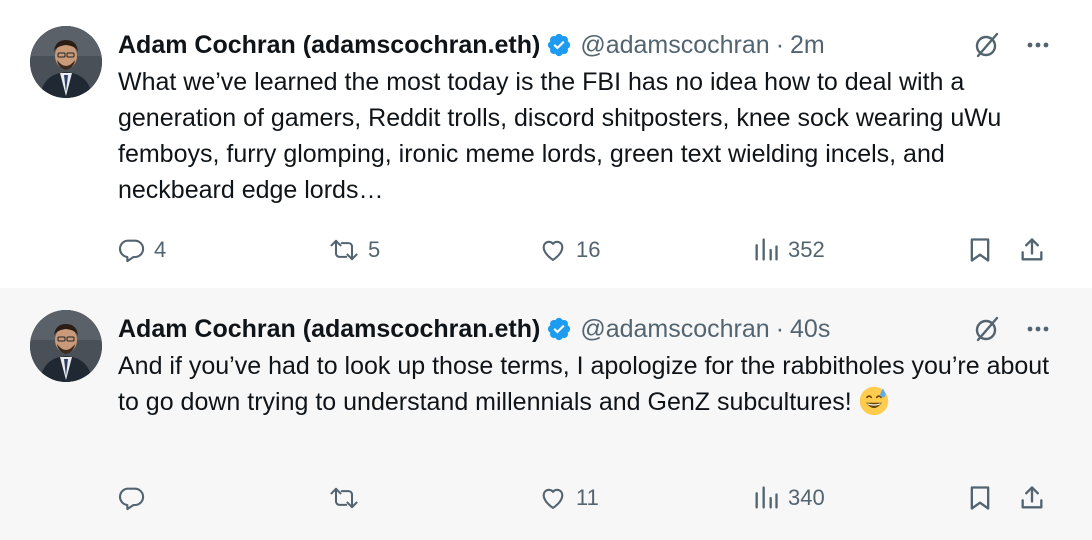 This screenshot has height=540, width=1092. I want to click on grinning-sweat-emoji, so click(873, 401).